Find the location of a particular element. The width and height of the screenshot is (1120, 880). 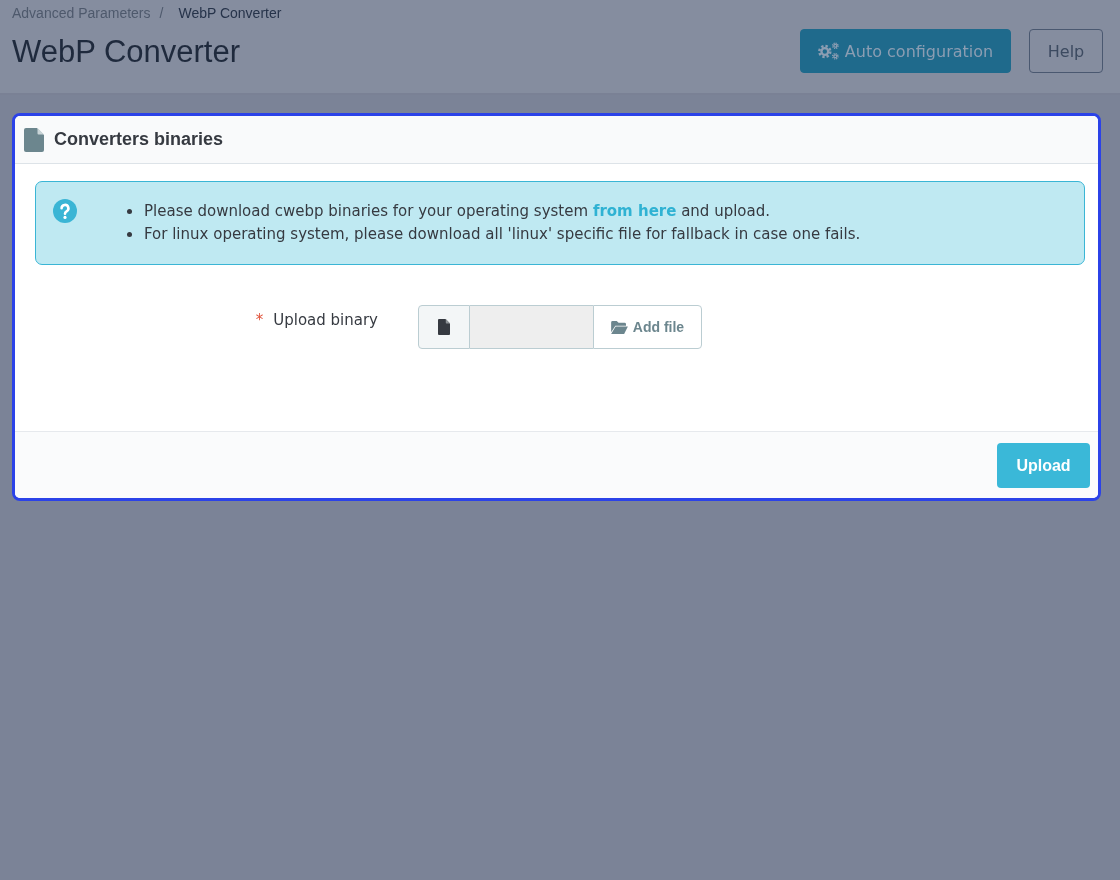

page-title: WebP Converter is located at coordinates (127, 52).